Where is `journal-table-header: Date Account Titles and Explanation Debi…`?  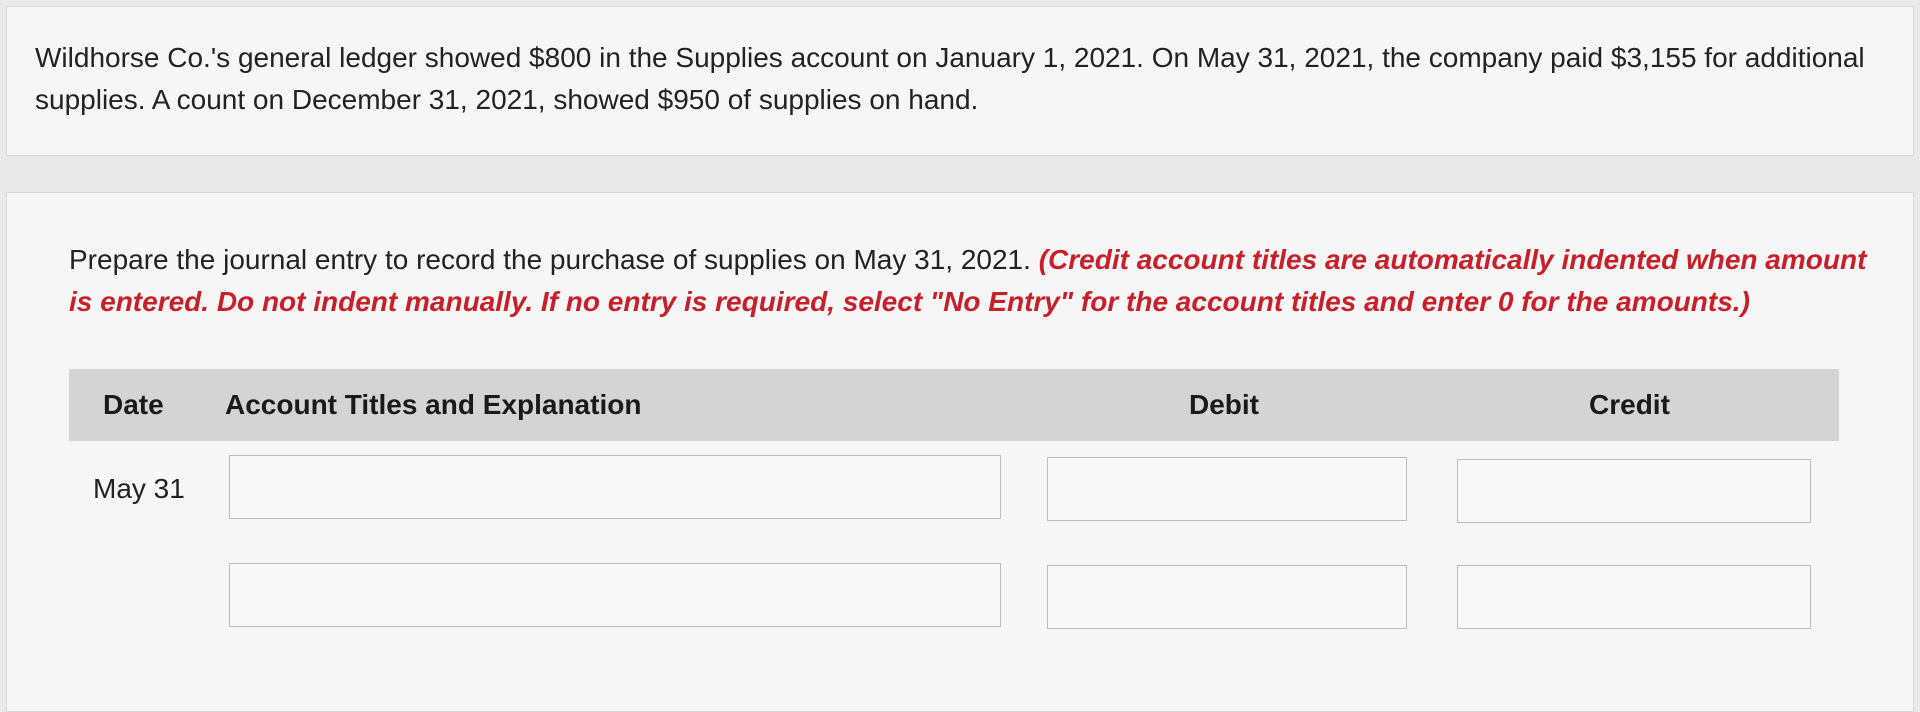
journal-table-header: Date Account Titles and Explanation Debi… is located at coordinates (954, 405).